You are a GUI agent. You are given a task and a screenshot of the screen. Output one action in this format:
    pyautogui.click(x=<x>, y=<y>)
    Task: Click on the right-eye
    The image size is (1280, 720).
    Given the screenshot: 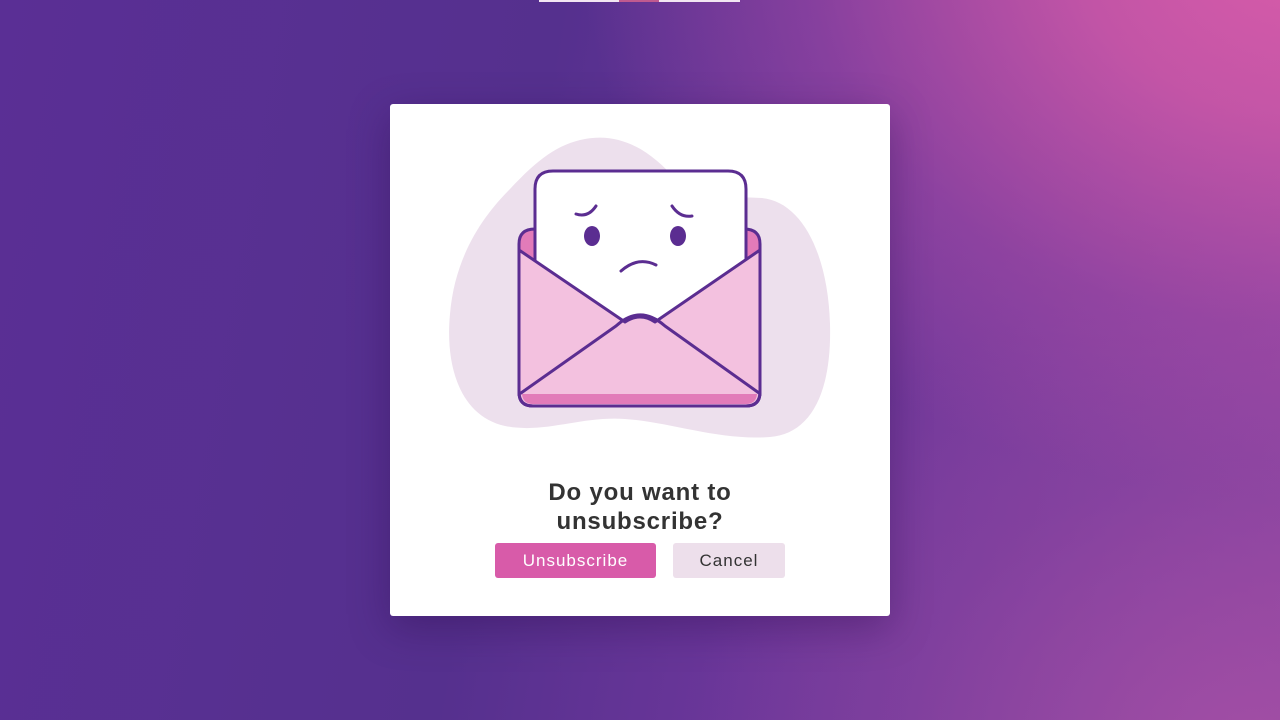 What is the action you would take?
    pyautogui.click(x=678, y=236)
    